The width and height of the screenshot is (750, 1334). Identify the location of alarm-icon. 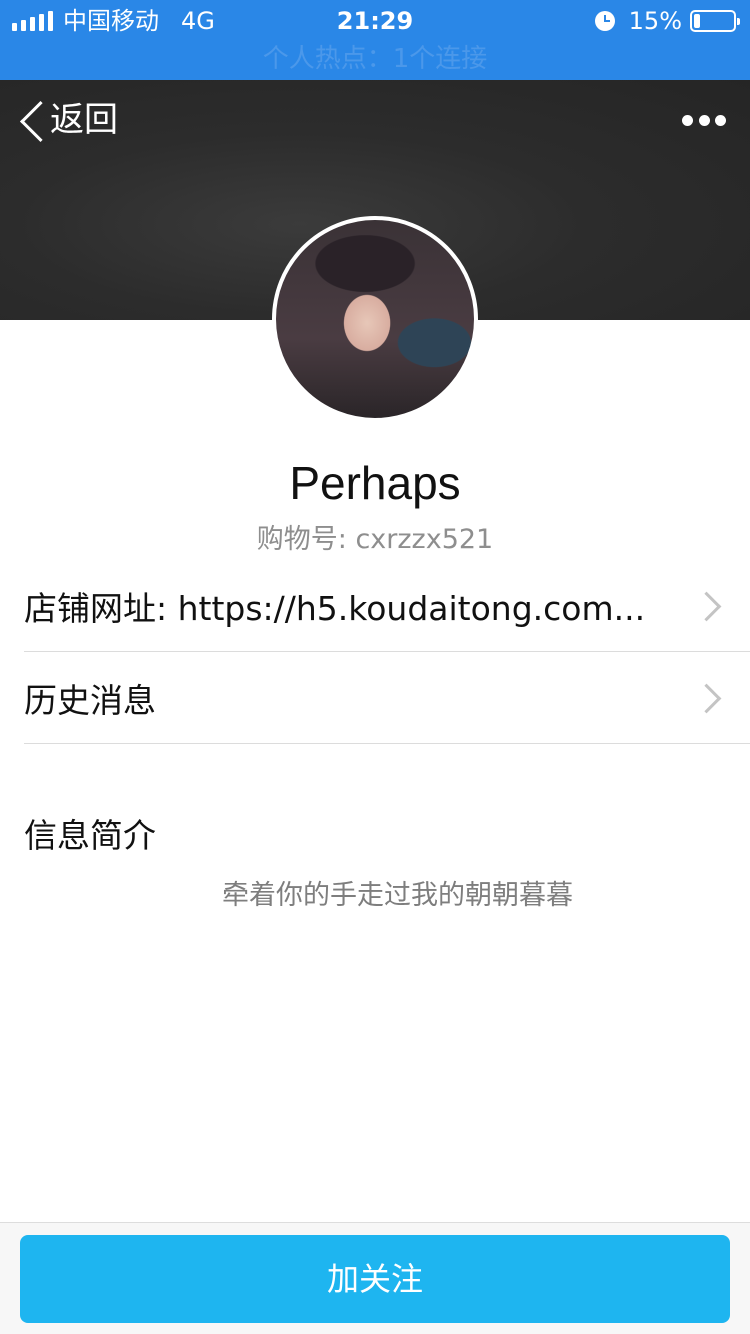
(604, 21).